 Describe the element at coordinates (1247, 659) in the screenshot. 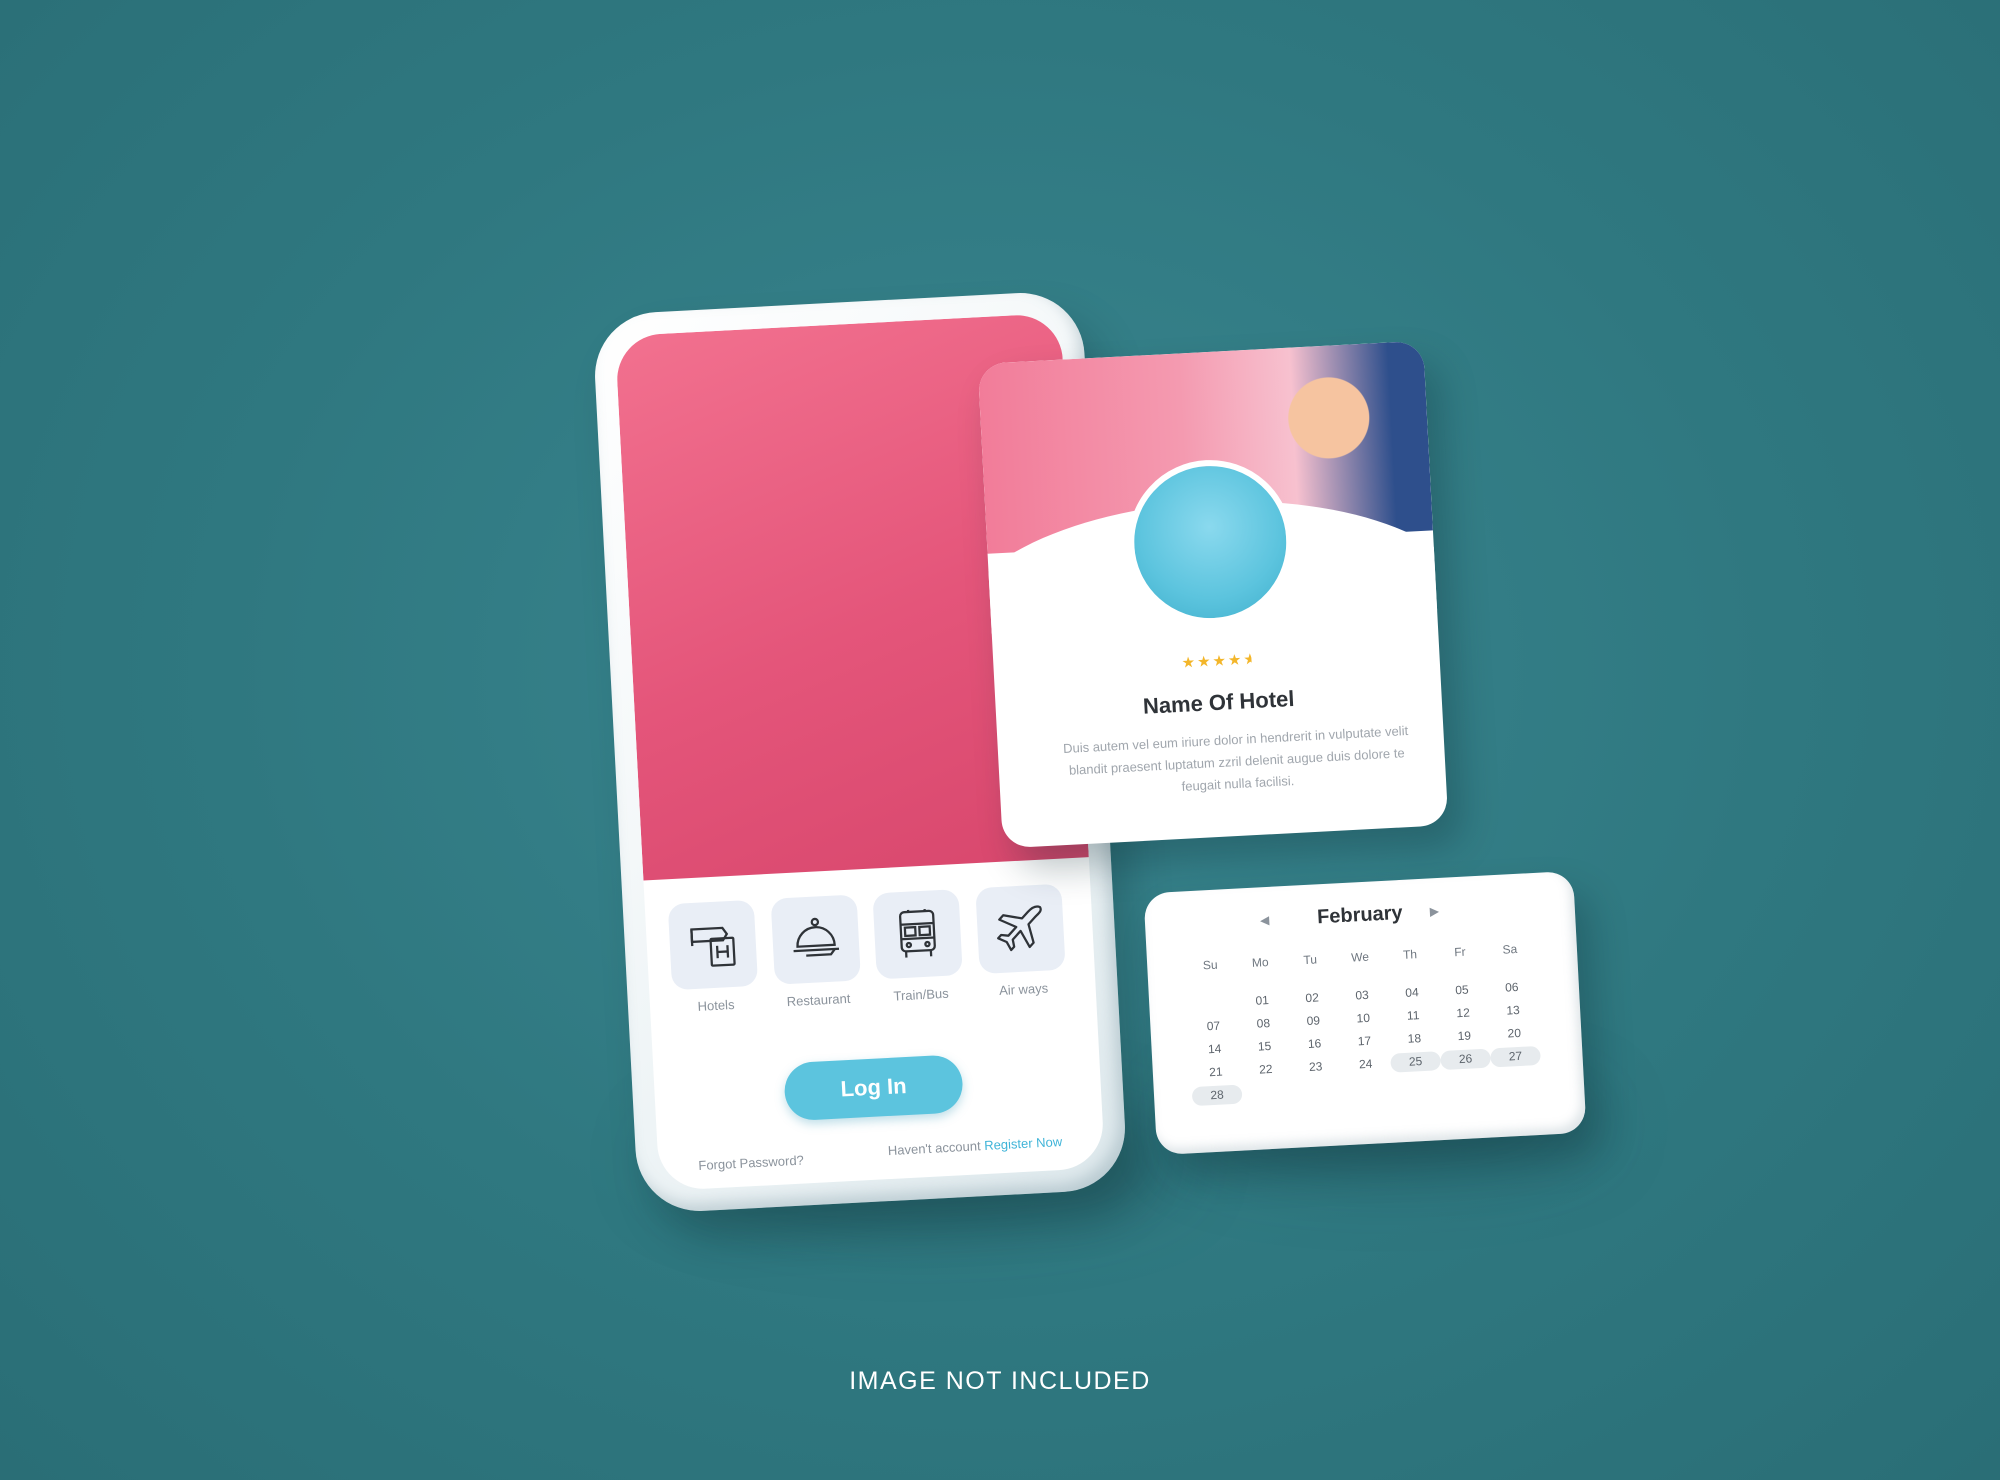

I see `half-star-icon: ★` at that location.